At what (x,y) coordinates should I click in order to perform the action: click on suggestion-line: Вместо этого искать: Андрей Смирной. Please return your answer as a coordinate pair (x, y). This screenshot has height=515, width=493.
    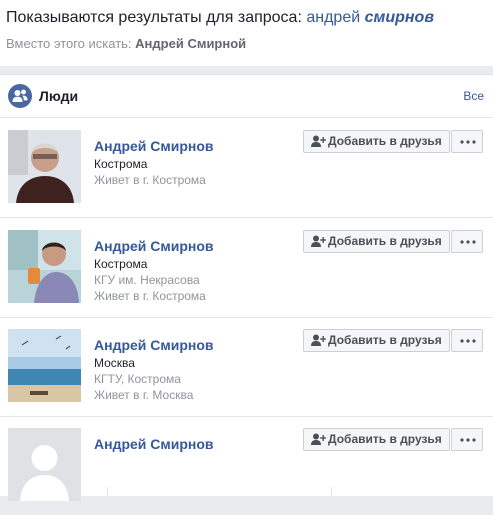
    Looking at the image, I should click on (126, 43).